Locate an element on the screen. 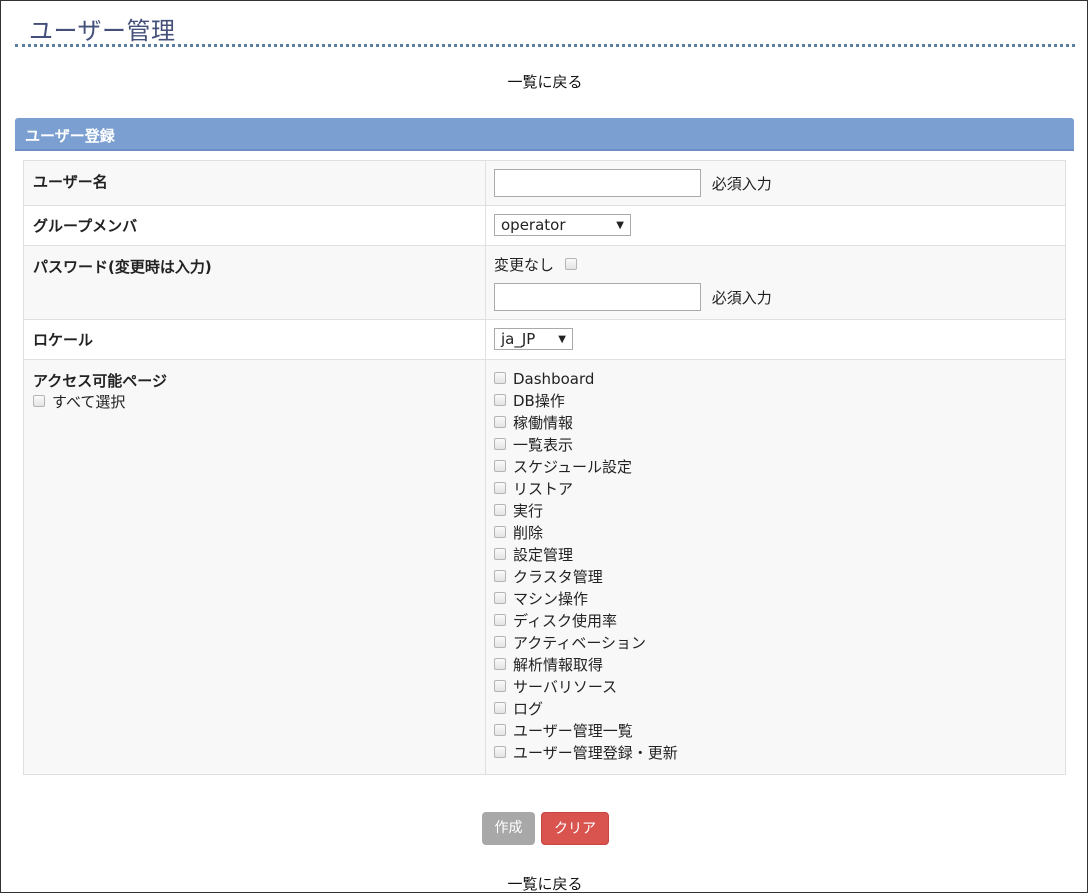  page-item: リストア is located at coordinates (775, 489).